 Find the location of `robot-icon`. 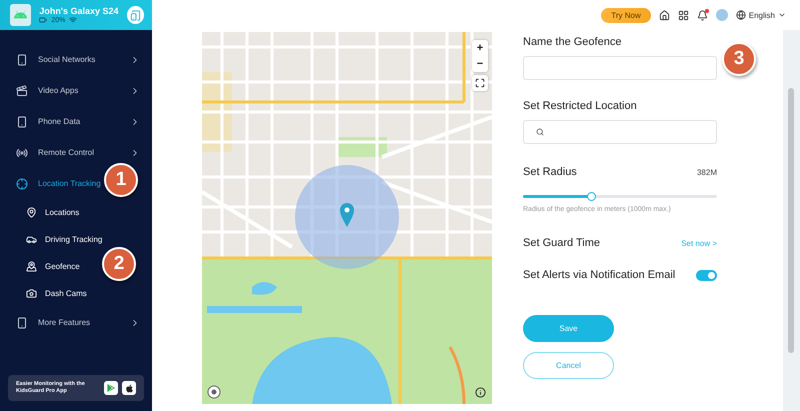

robot-icon is located at coordinates (21, 15).